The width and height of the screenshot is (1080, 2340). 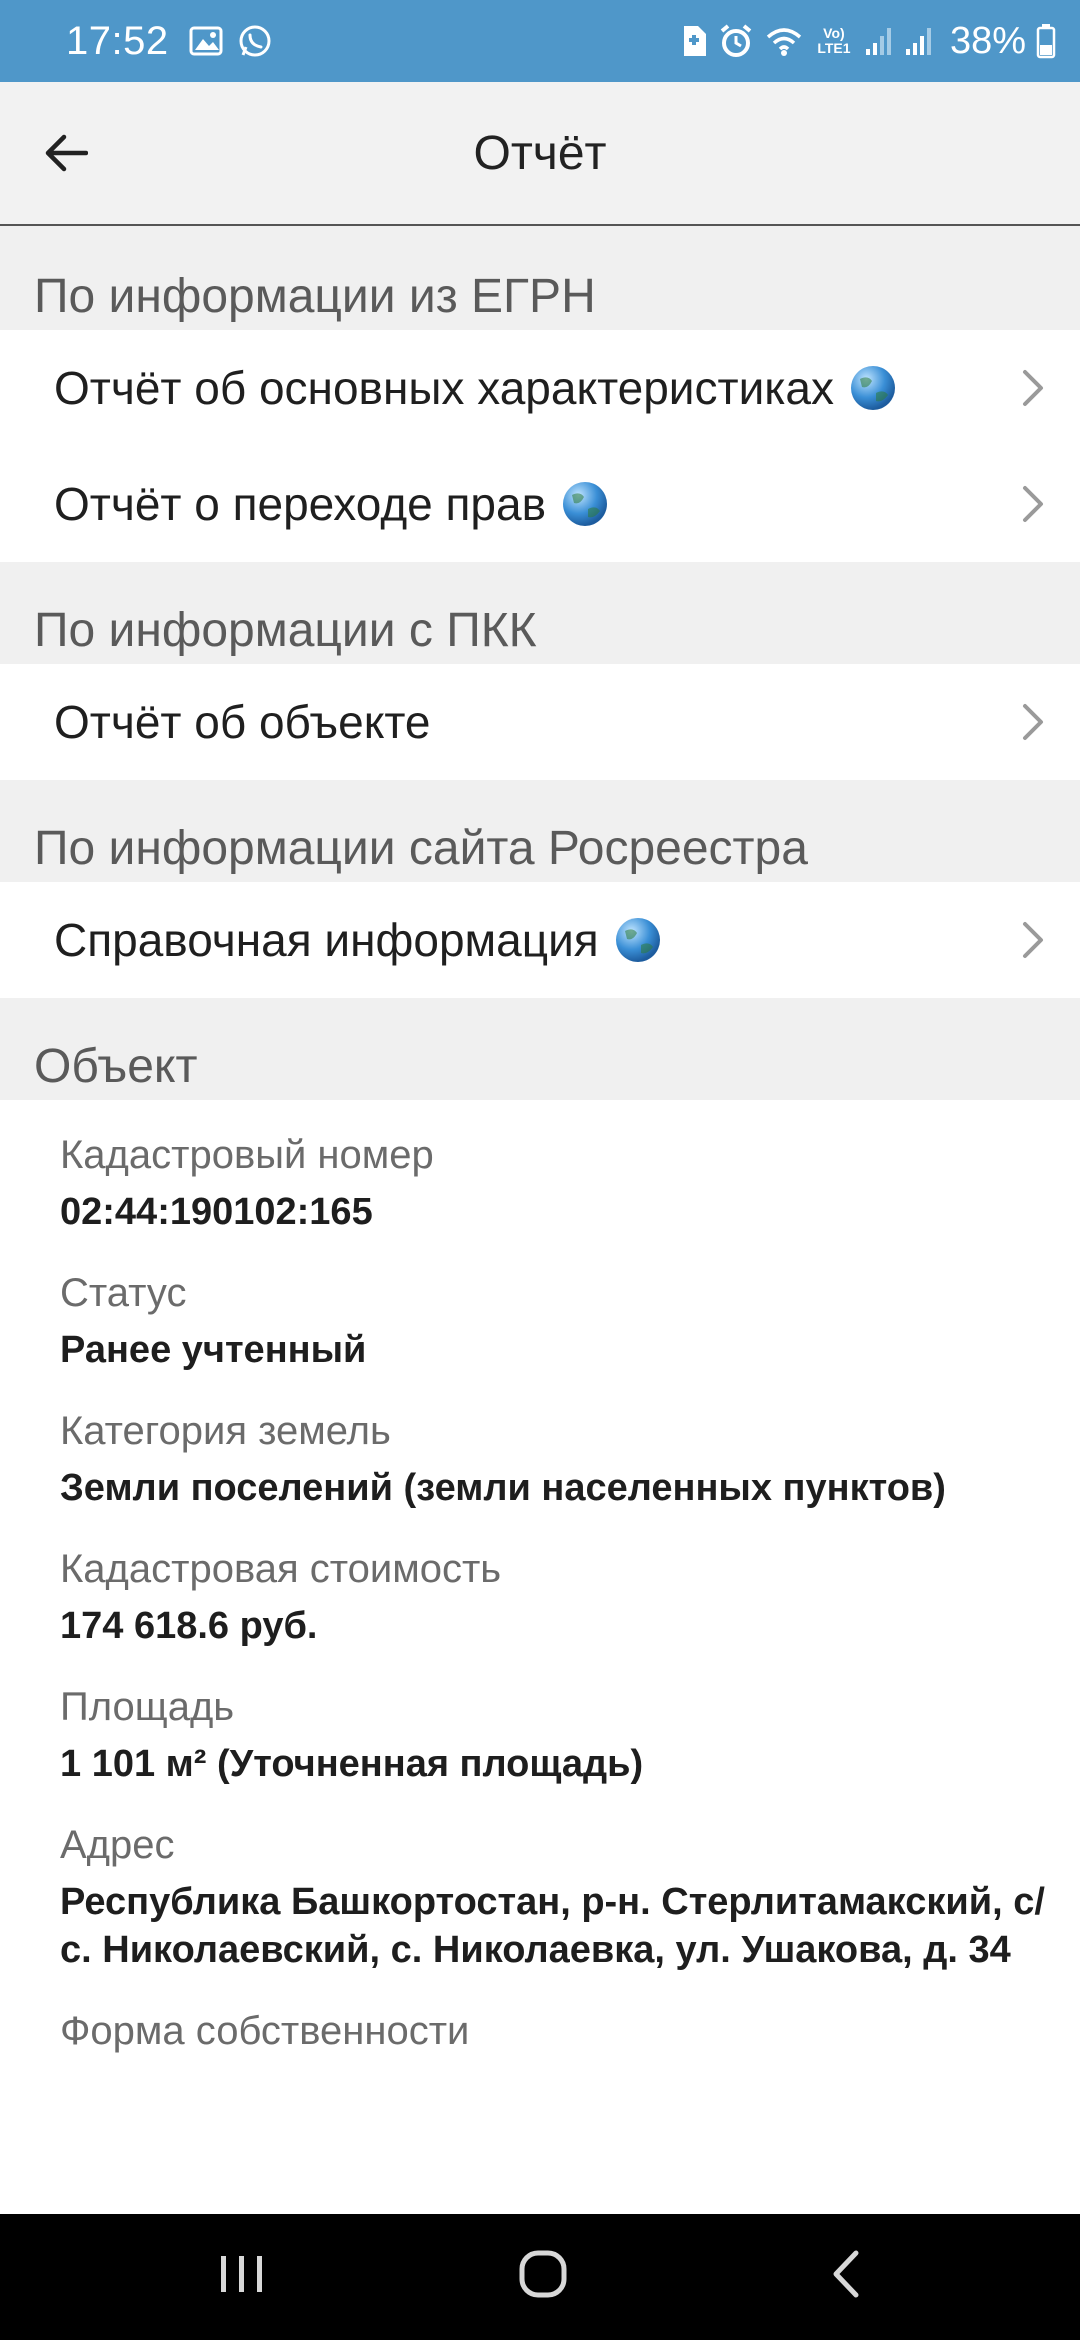 What do you see at coordinates (987, 40) in the screenshot?
I see `battery-percent: 38%` at bounding box center [987, 40].